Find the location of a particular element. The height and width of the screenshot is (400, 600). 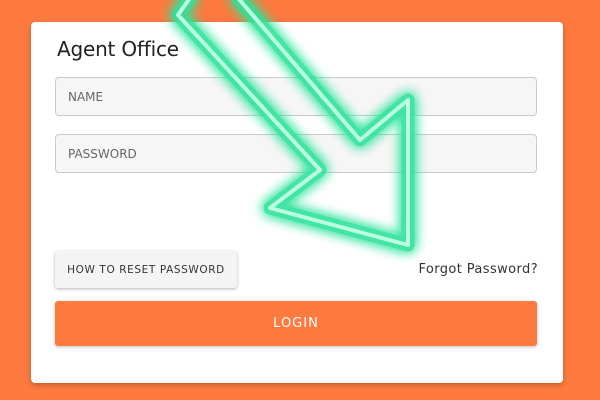

login-button: LOGIN is located at coordinates (296, 323).